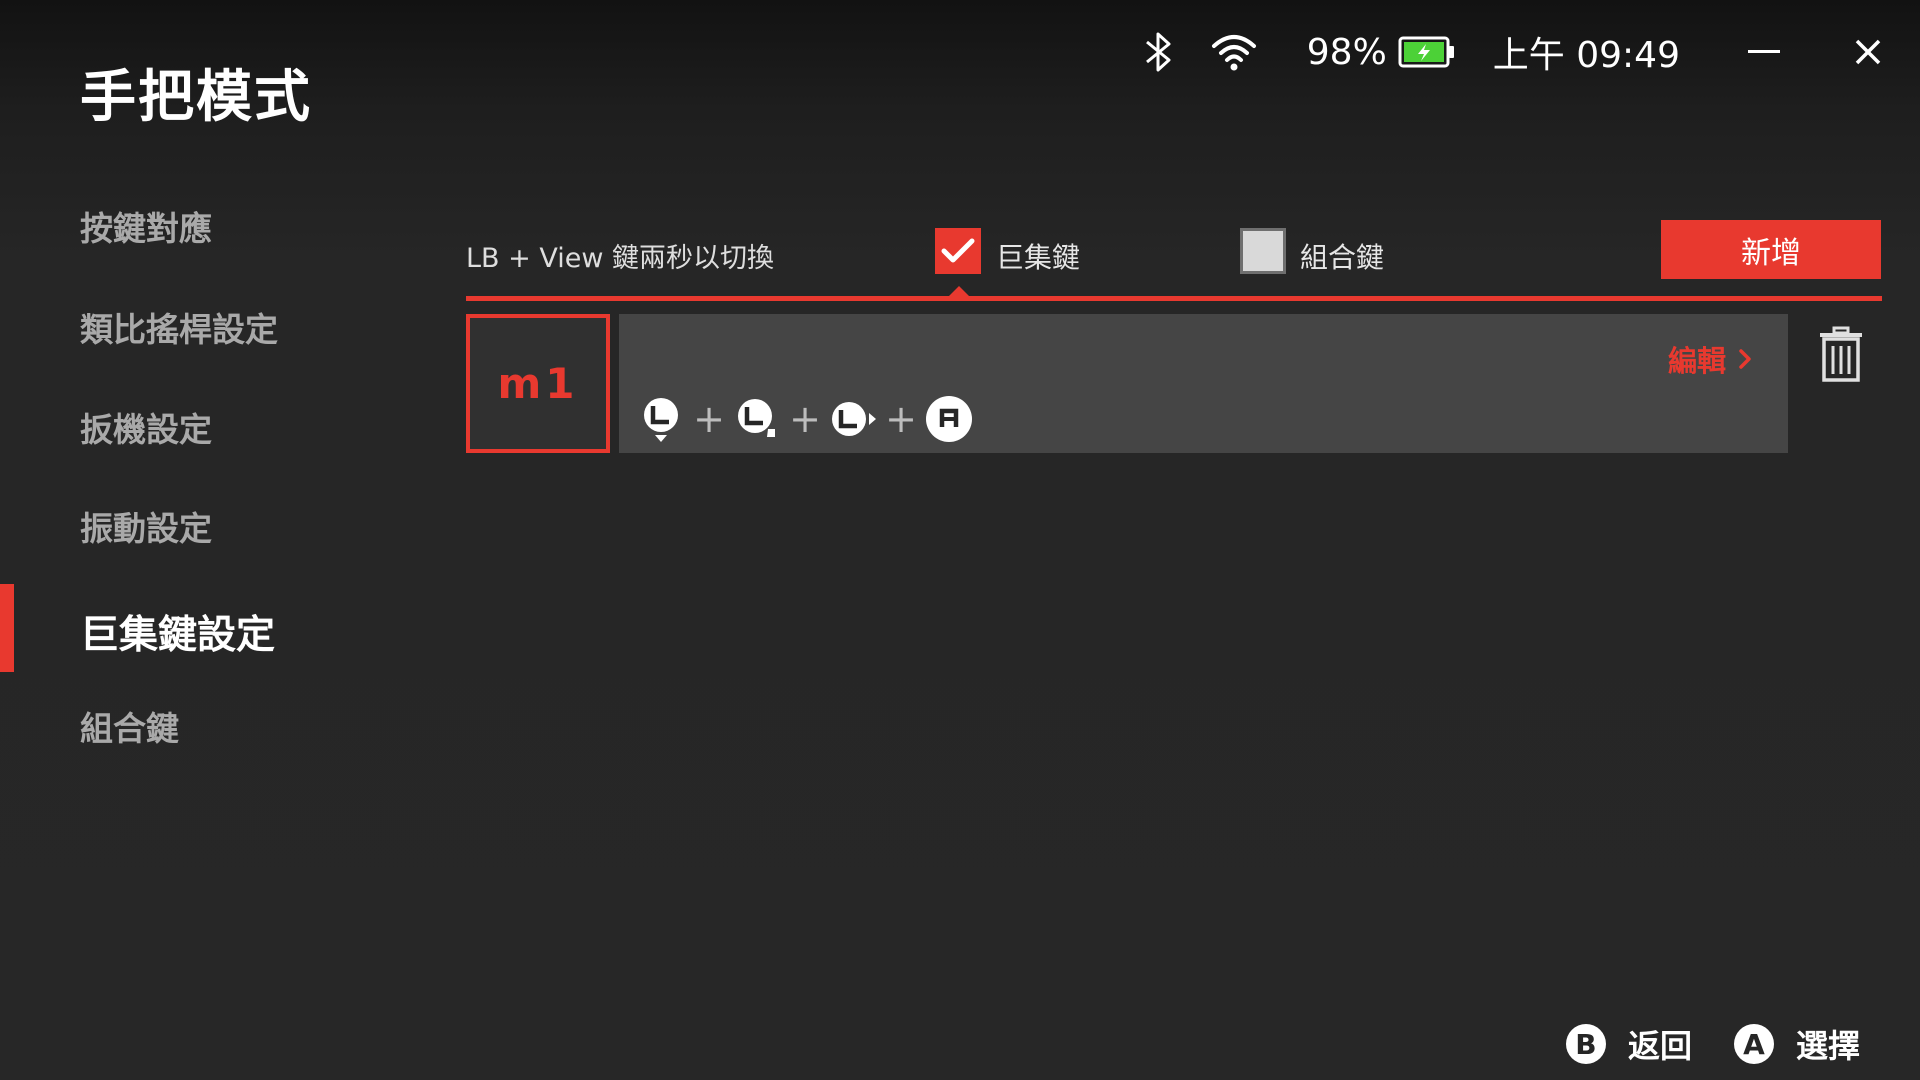 This screenshot has height=1080, width=1920. What do you see at coordinates (146, 526) in the screenshot?
I see `sidebar-item-vibration: 振動設定` at bounding box center [146, 526].